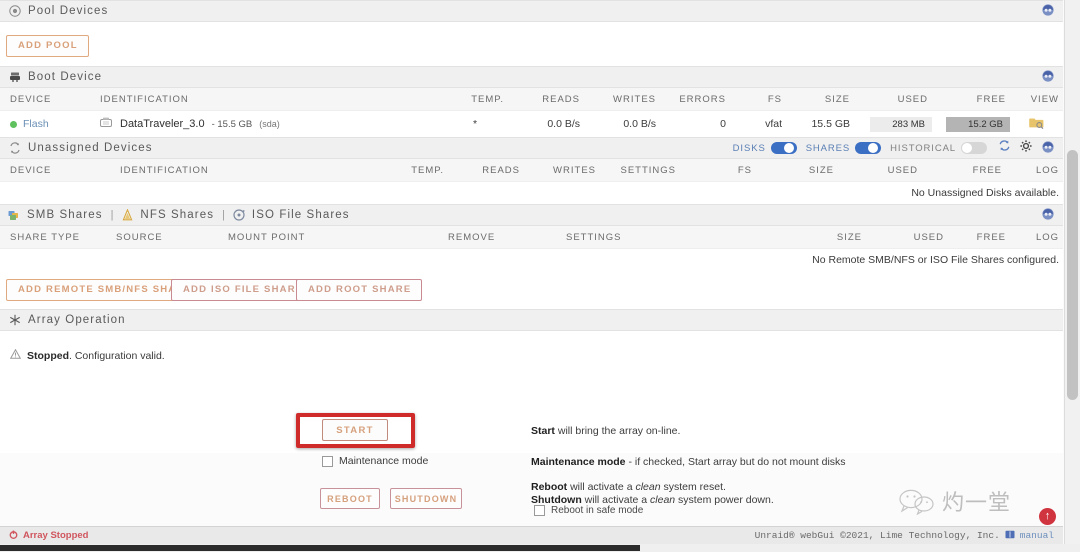  Describe the element at coordinates (240, 170) in the screenshot. I see `col-identification: IDENTIFICATION` at that location.